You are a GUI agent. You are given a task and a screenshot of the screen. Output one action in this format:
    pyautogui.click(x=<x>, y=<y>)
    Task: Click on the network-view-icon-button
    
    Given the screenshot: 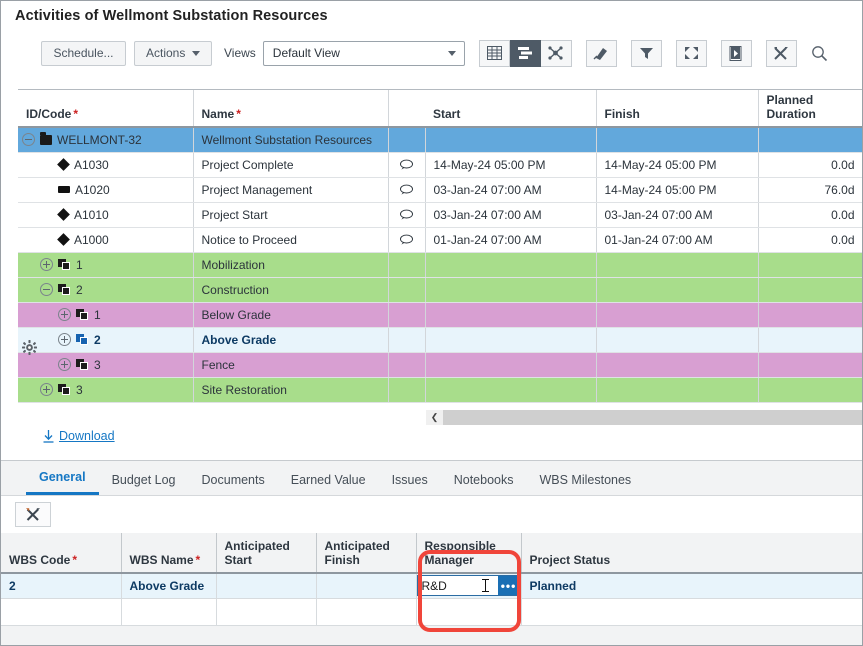 What is the action you would take?
    pyautogui.click(x=556, y=53)
    